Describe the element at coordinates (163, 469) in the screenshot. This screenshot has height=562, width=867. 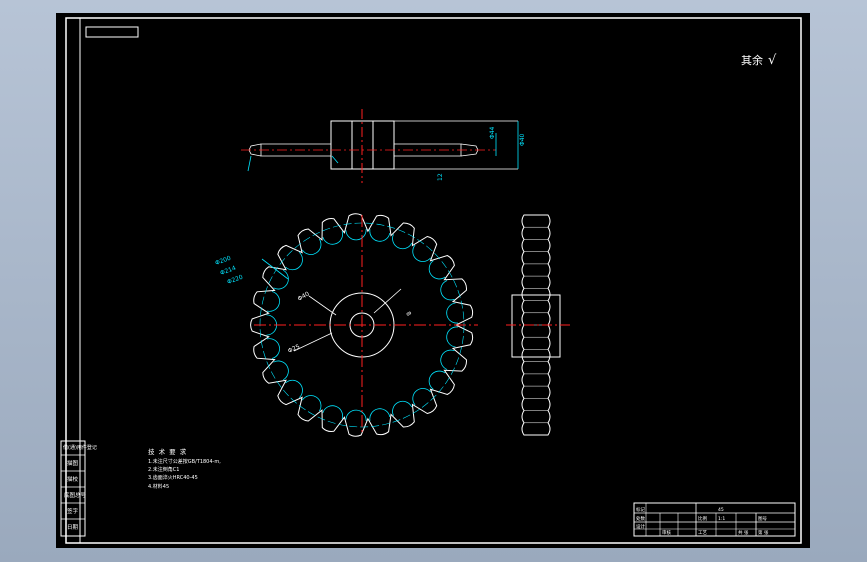
I see `tech-req-line-2: 2.未注倒角C1` at that location.